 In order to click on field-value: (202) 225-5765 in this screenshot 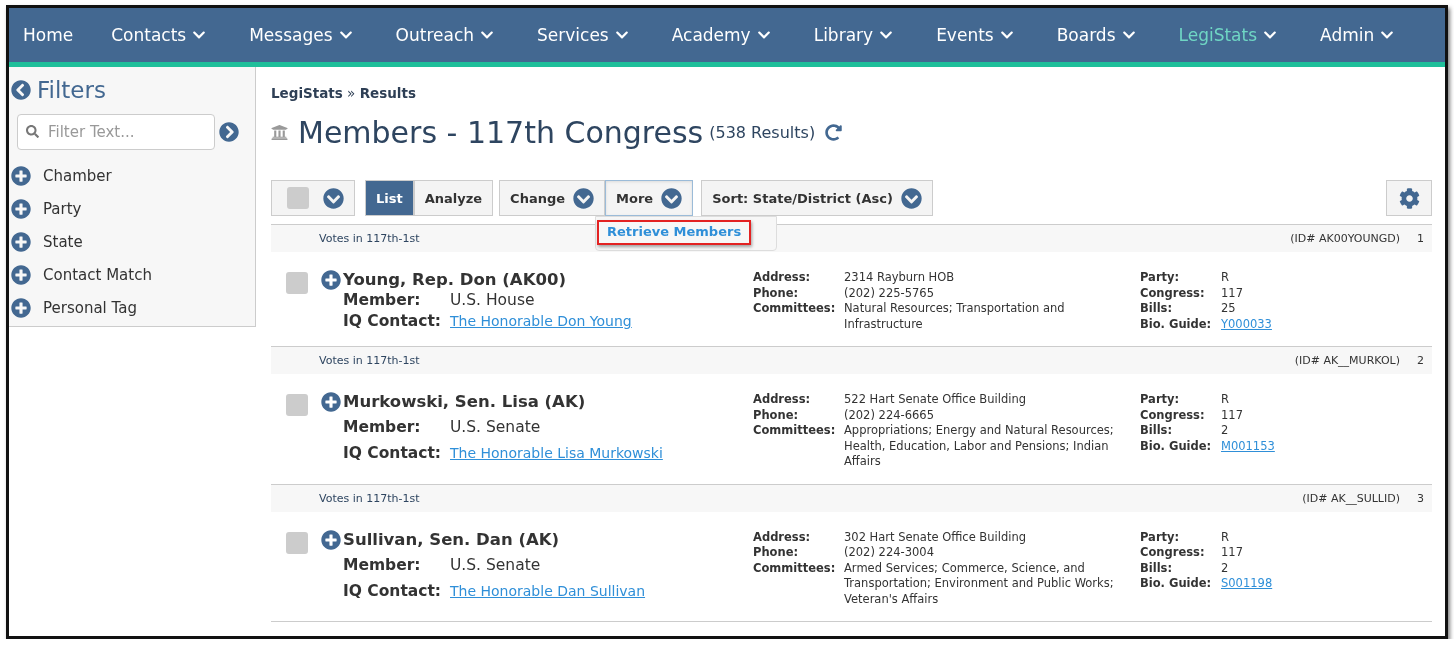, I will do `click(889, 293)`.